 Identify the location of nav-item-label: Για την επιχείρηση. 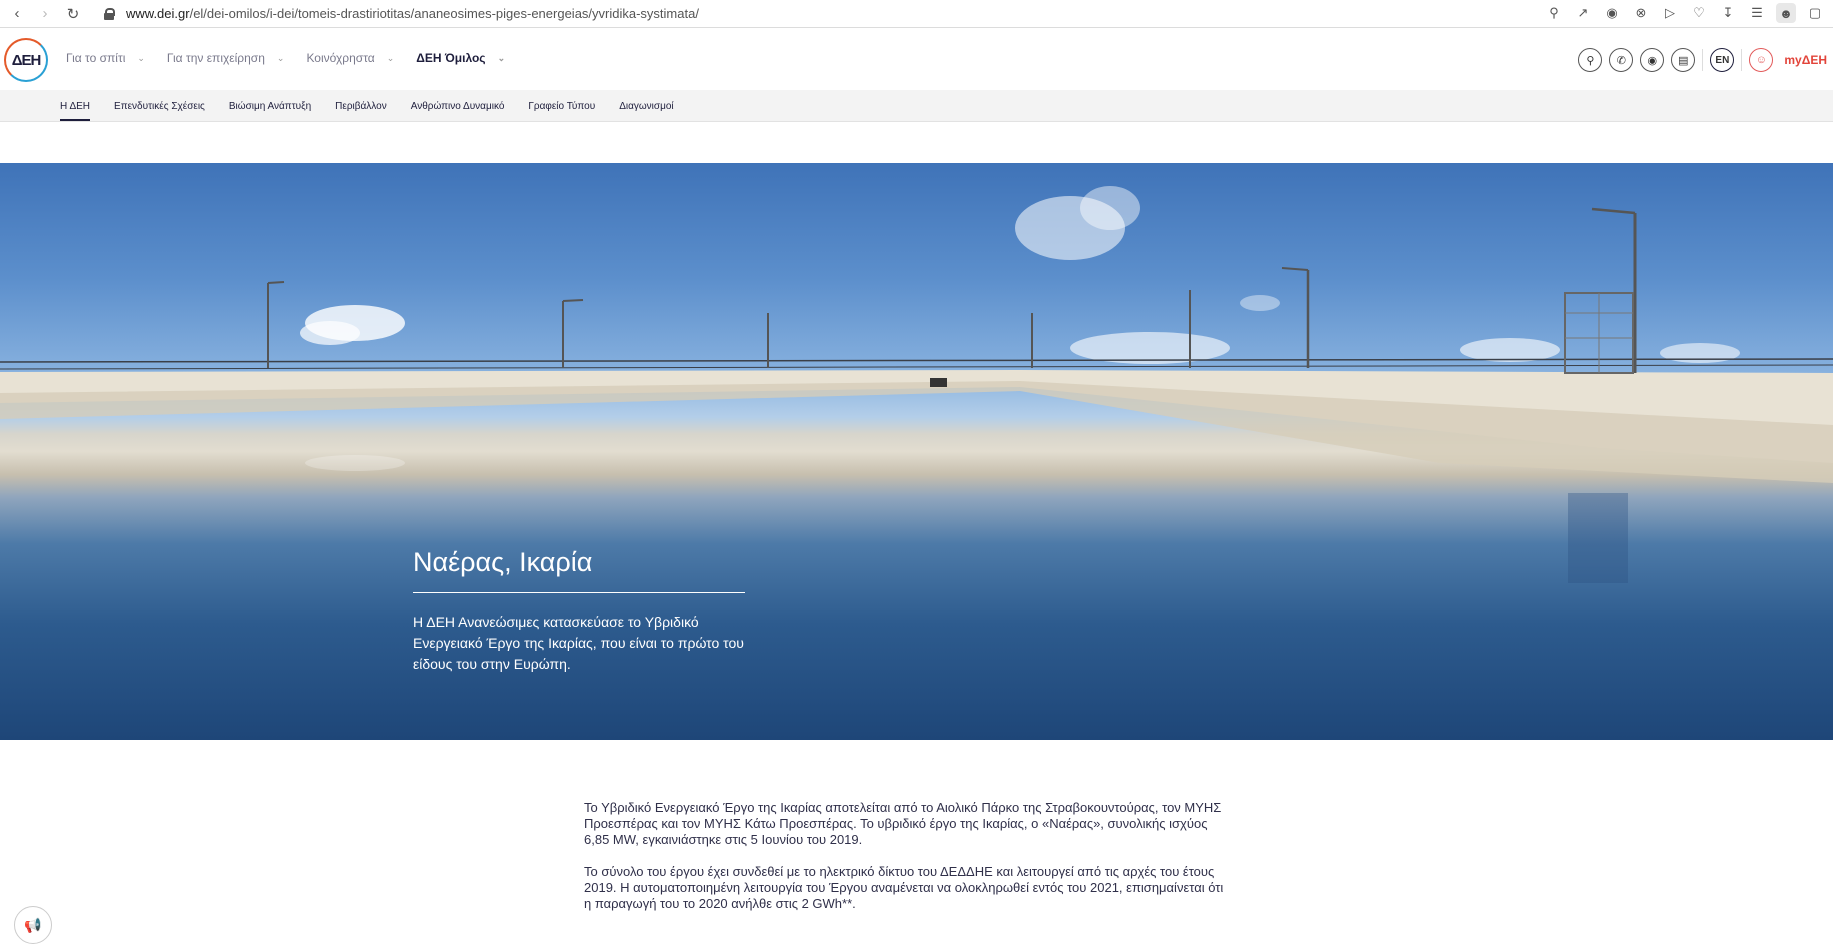
(215, 58).